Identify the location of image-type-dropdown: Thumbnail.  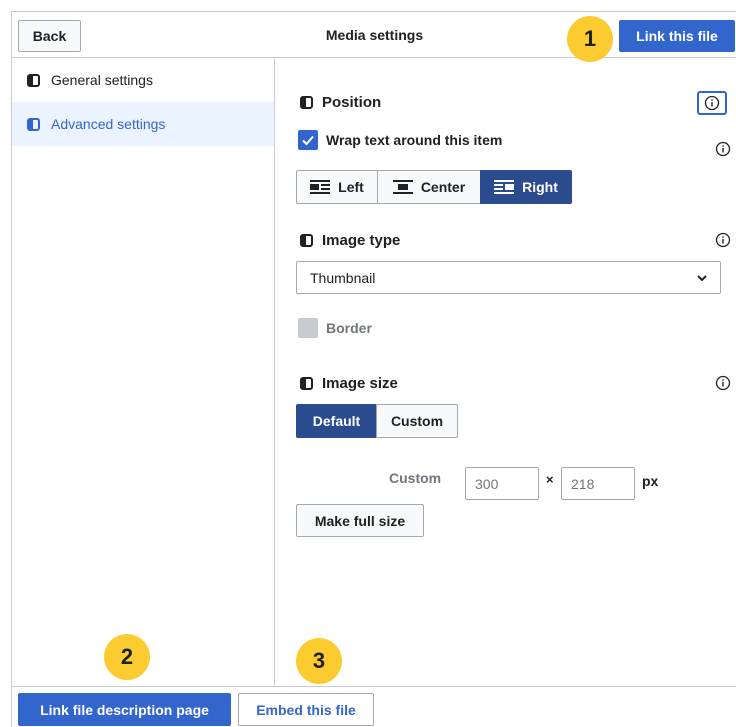
(508, 277).